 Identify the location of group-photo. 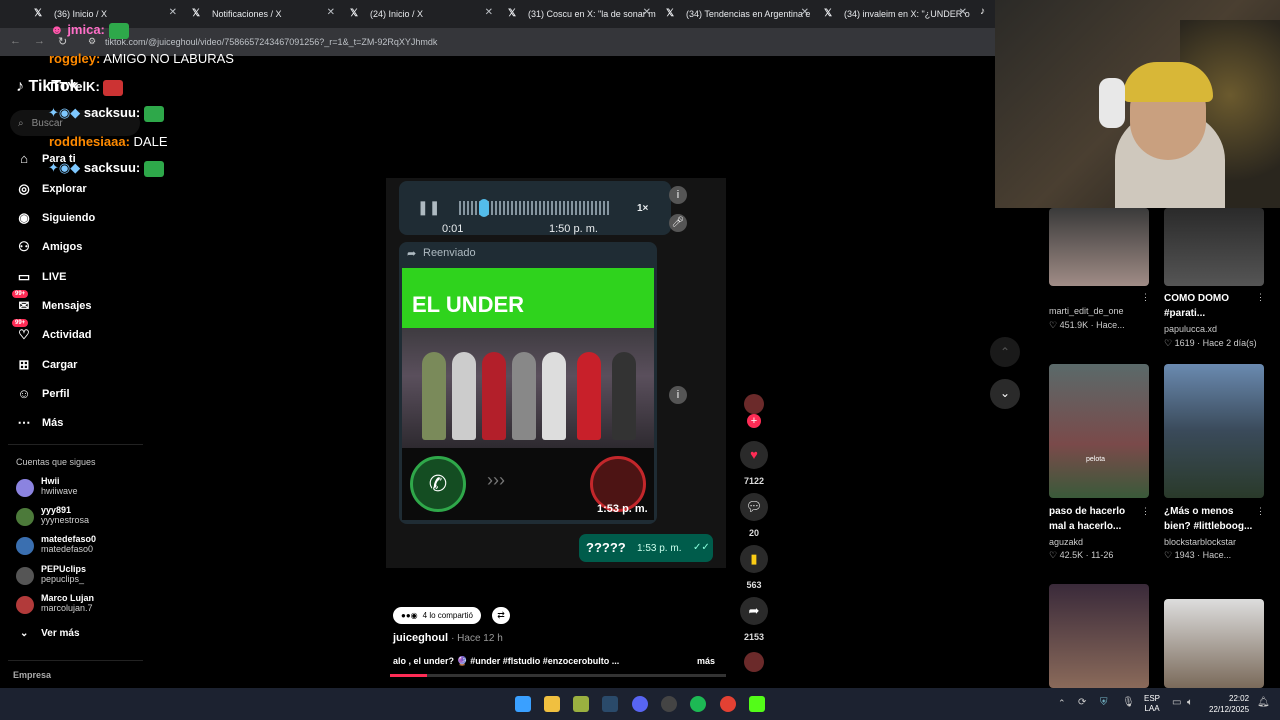
(528, 388).